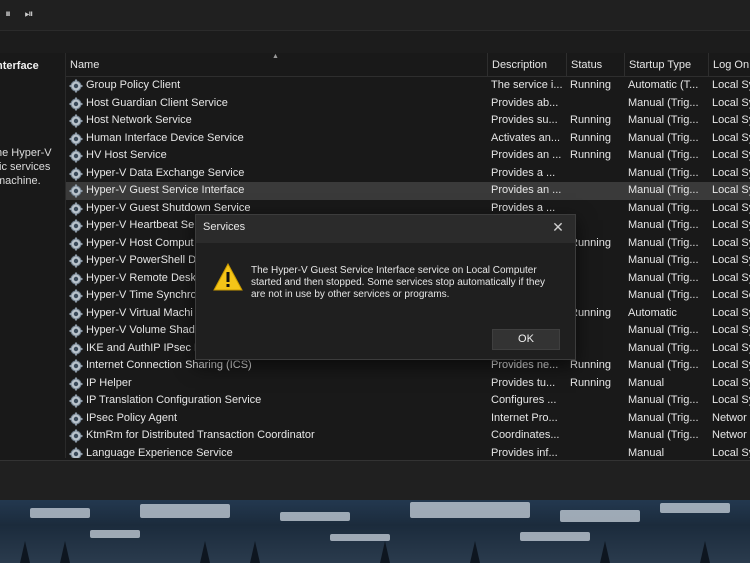  I want to click on service-name: IPsec Policy Agent, so click(132, 417).